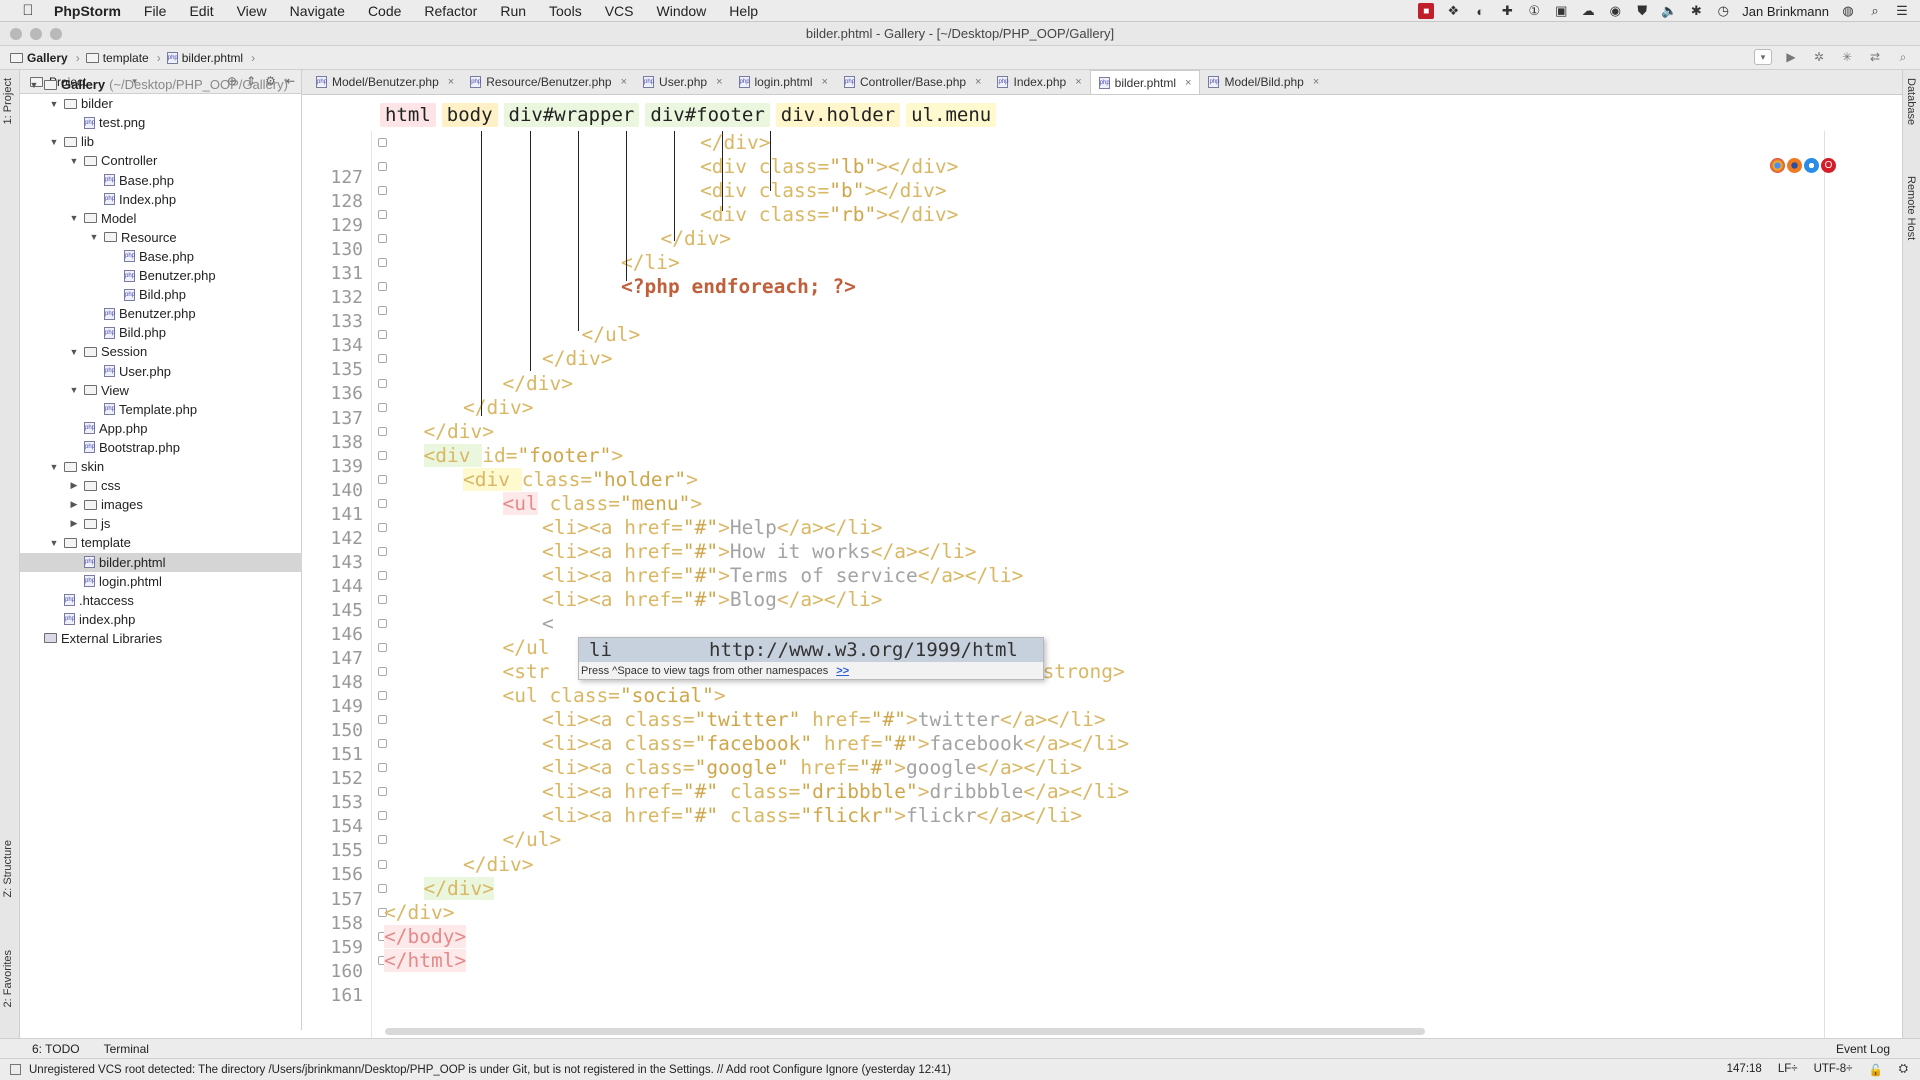 The width and height of the screenshot is (1920, 1080). Describe the element at coordinates (1875, 11) in the screenshot. I see `spotlight-icon: ⌕` at that location.